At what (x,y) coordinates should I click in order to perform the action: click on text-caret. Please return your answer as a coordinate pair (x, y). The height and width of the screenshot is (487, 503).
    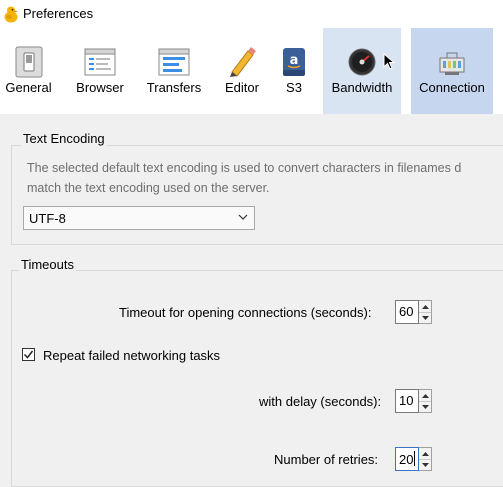
    Looking at the image, I should click on (415, 458).